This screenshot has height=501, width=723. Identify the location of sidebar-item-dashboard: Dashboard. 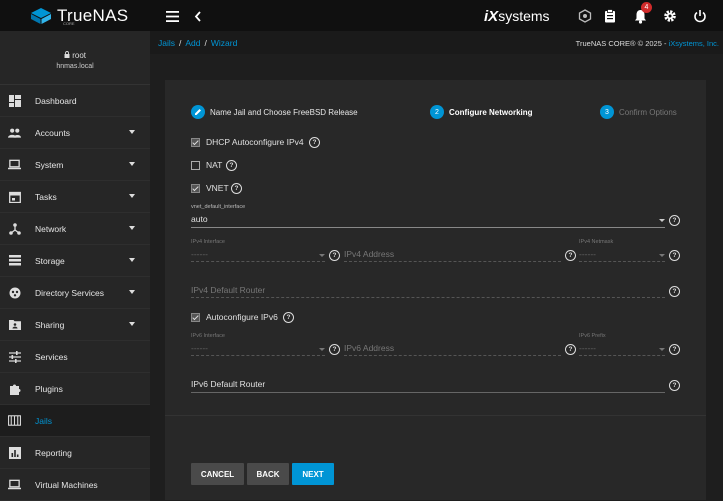
(75, 101).